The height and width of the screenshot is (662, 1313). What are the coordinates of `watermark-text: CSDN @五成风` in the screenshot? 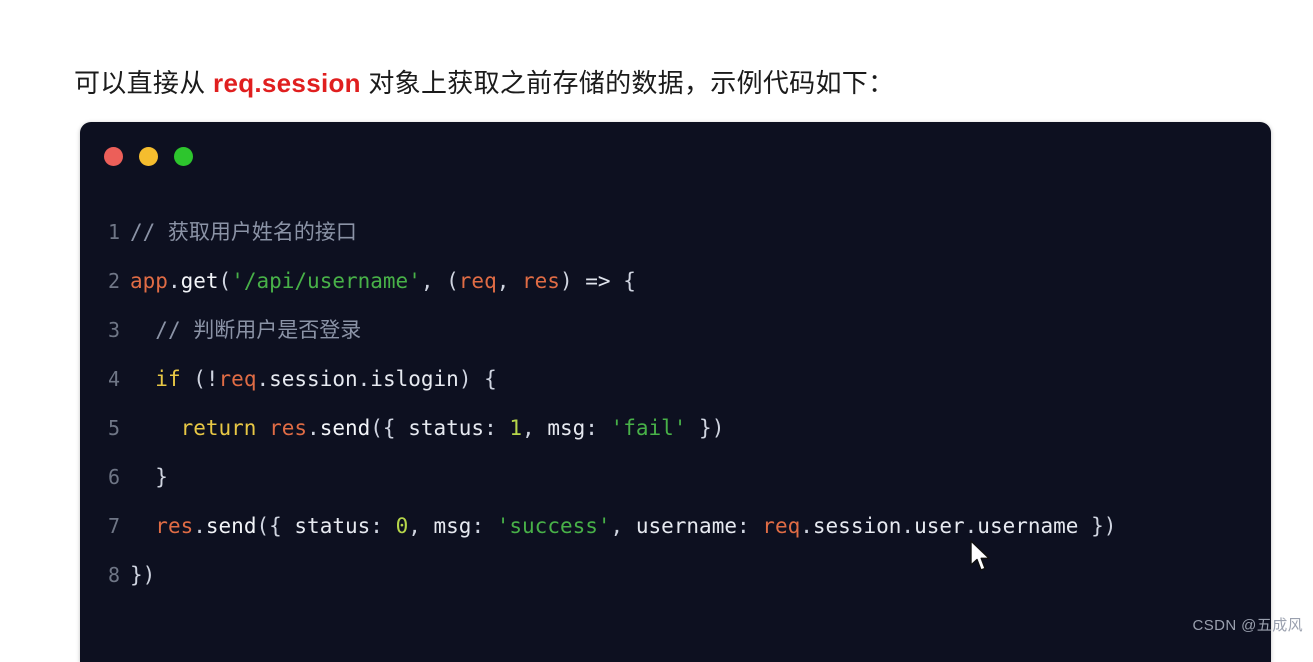 It's located at (1247, 625).